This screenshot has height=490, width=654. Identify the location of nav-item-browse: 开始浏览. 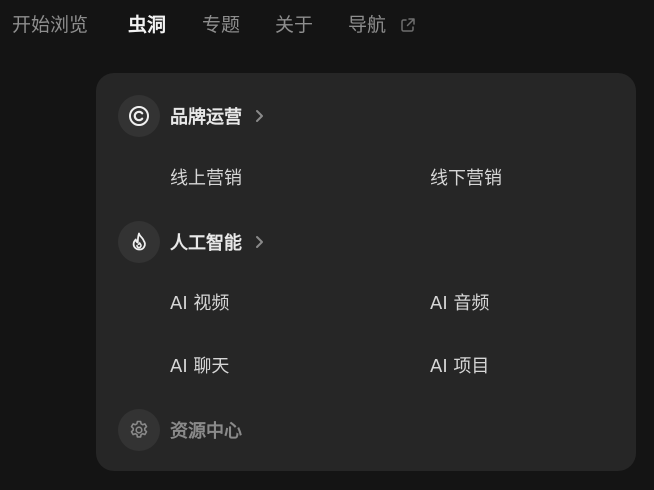
(50, 25).